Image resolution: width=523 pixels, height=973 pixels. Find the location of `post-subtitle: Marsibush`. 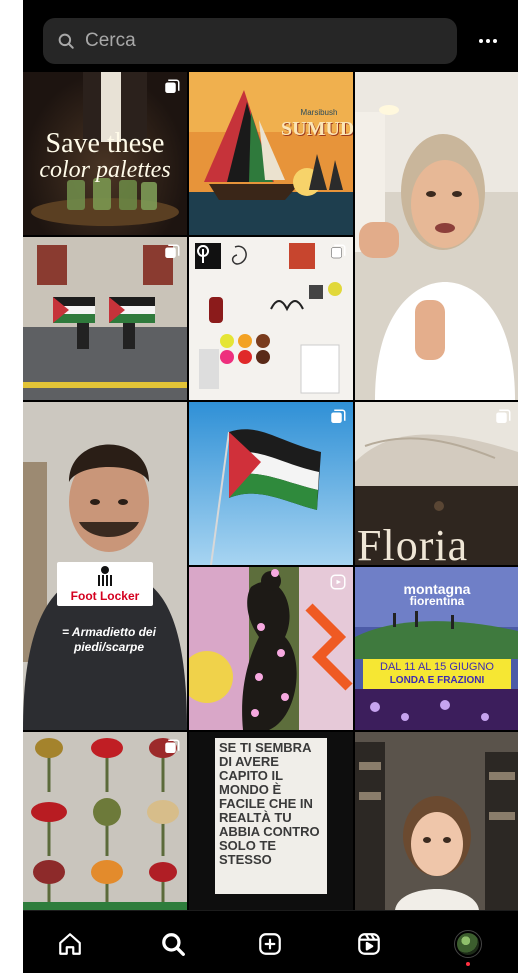

post-subtitle: Marsibush is located at coordinates (319, 112).